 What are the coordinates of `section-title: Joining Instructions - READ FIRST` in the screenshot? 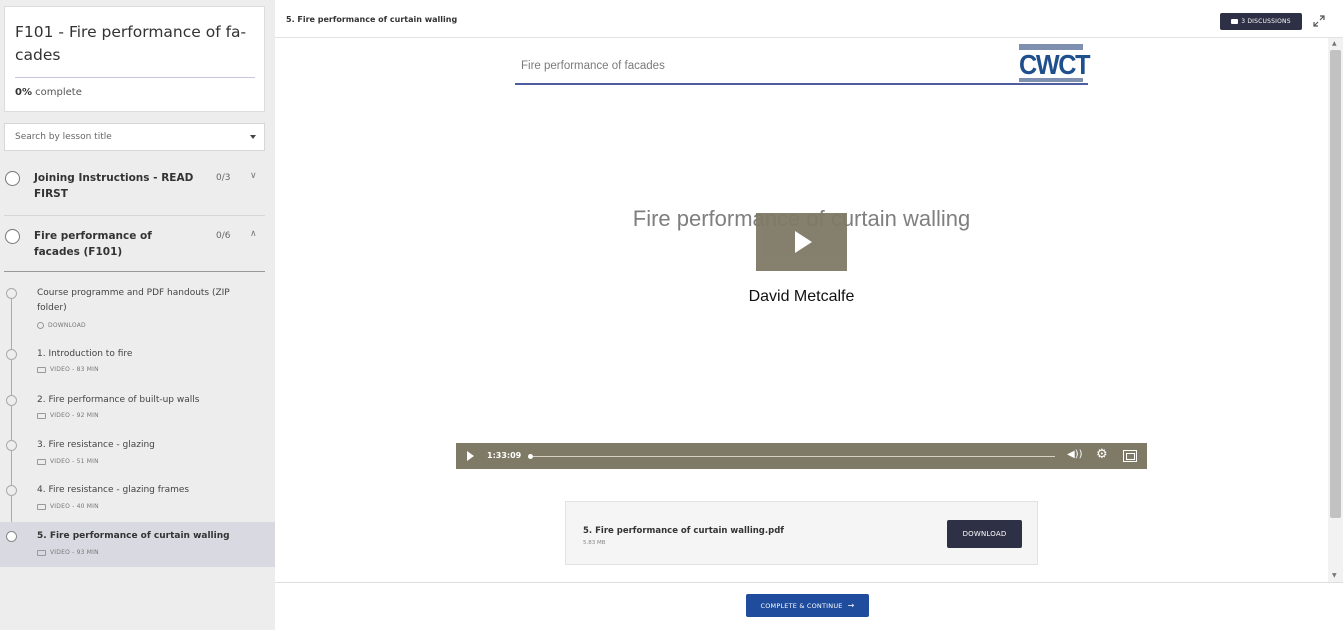 It's located at (114, 186).